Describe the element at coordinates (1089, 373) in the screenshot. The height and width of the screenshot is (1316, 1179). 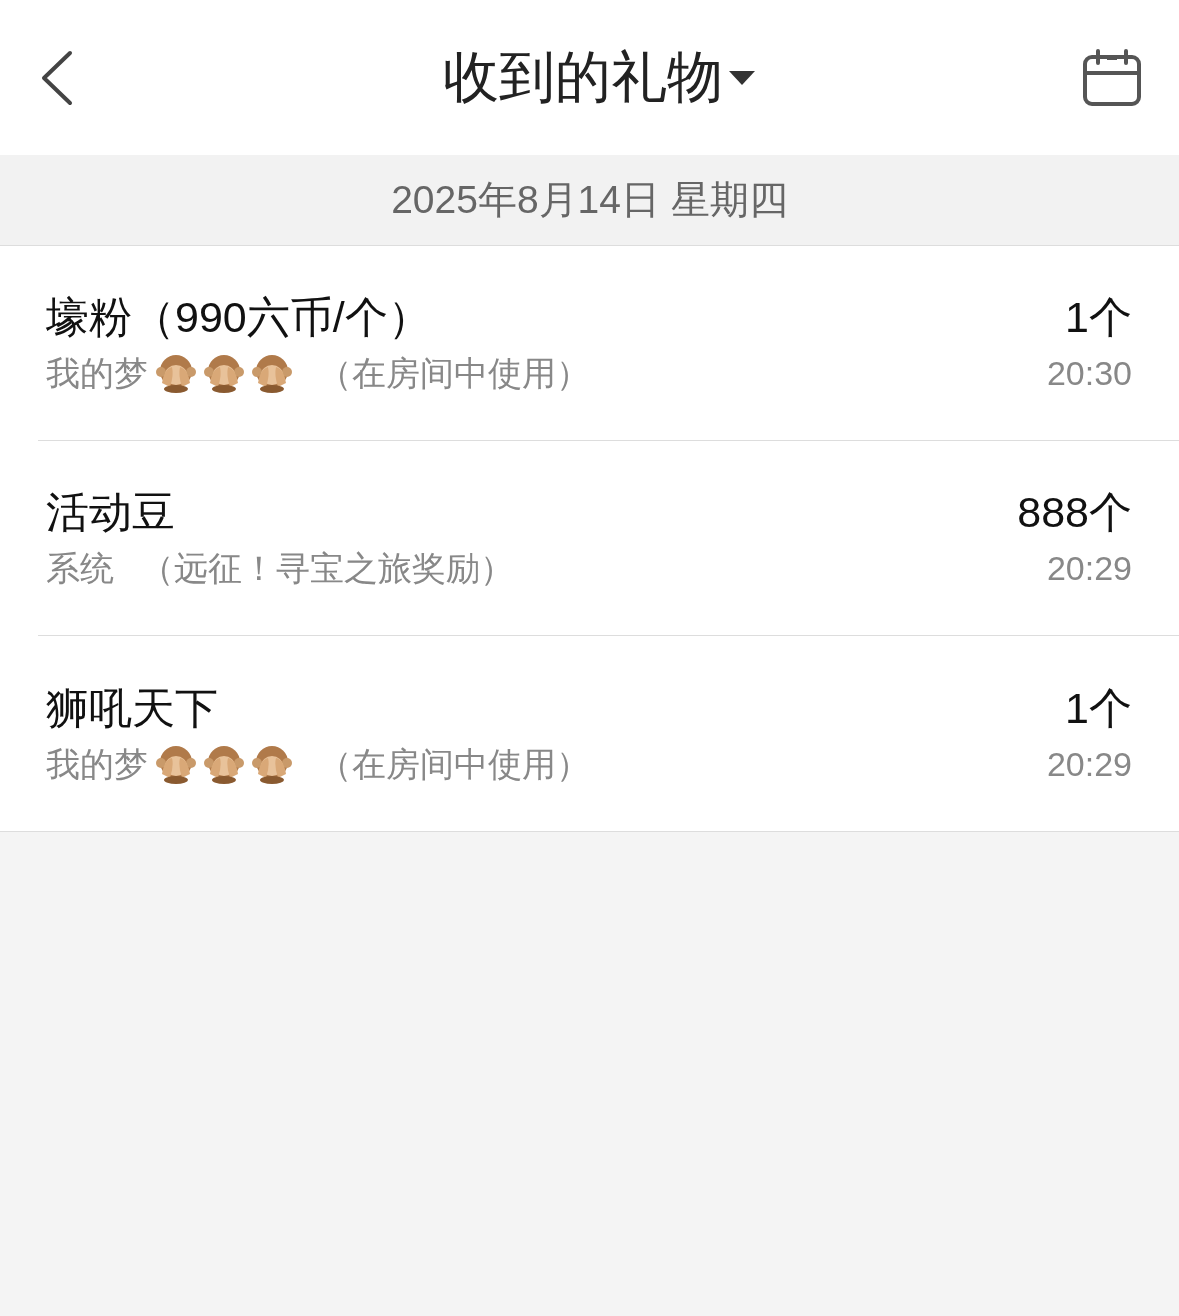
I see `gift-time: 20:30` at that location.